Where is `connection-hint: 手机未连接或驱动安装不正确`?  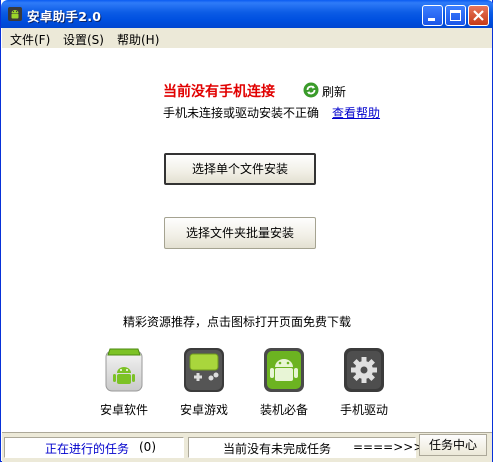 connection-hint: 手机未连接或驱动安装不正确 is located at coordinates (241, 113).